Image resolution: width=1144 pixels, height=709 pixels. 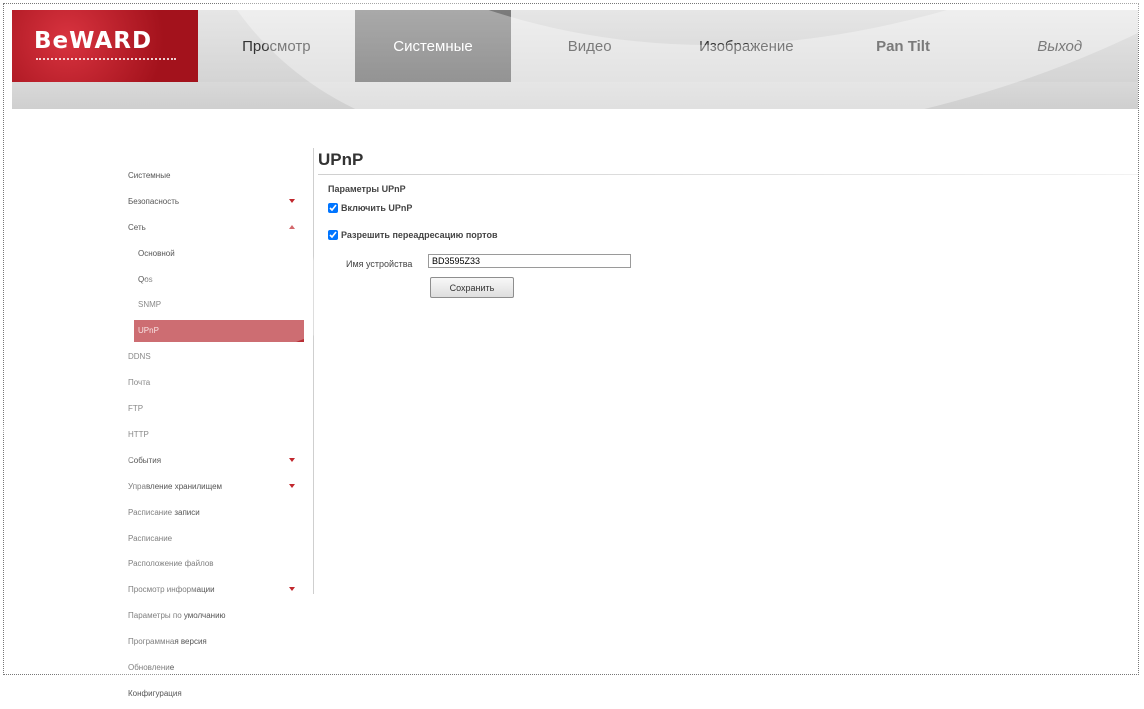 What do you see at coordinates (106, 60) in the screenshot?
I see `logo-underline` at bounding box center [106, 60].